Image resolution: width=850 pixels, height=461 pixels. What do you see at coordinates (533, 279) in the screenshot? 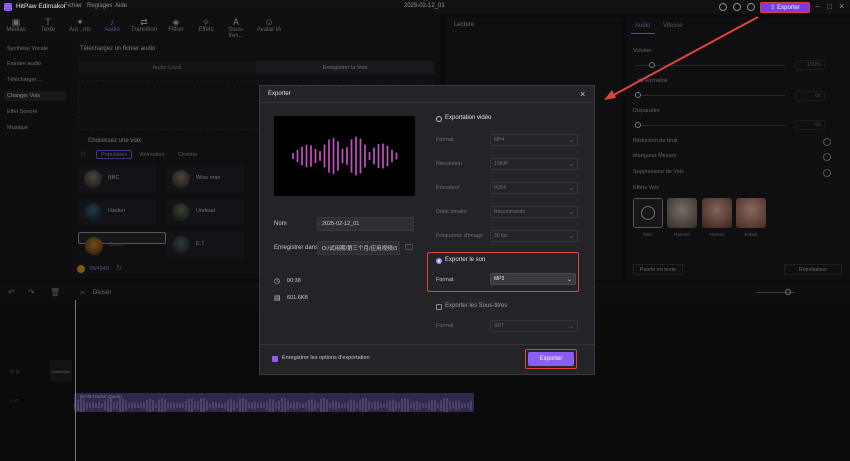
I see `sound-format-select: MP3 ⌄` at bounding box center [533, 279].